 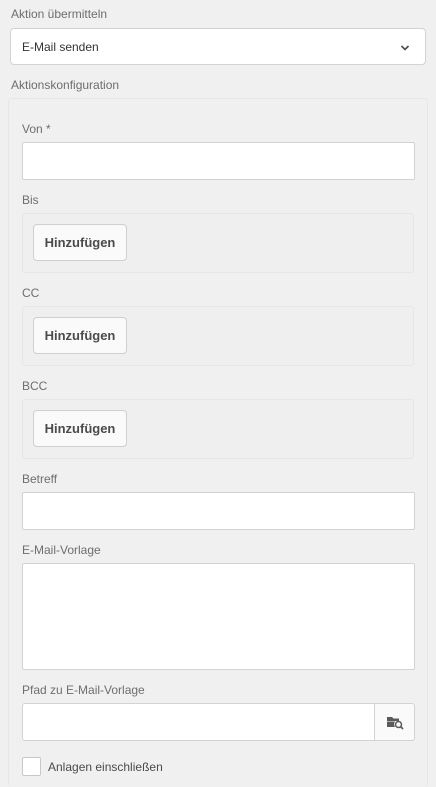 I want to click on cc-recipients-well: Hinzufügen, so click(x=218, y=336).